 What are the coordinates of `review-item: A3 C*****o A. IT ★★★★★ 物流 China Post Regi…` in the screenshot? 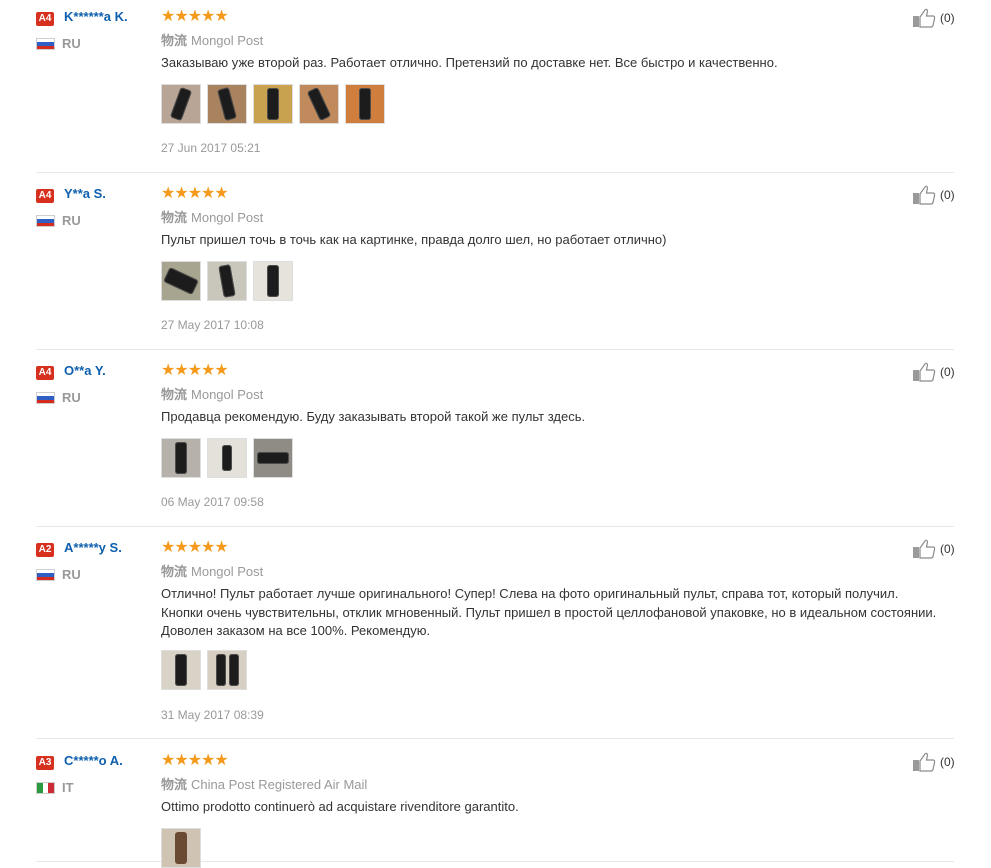 It's located at (495, 806).